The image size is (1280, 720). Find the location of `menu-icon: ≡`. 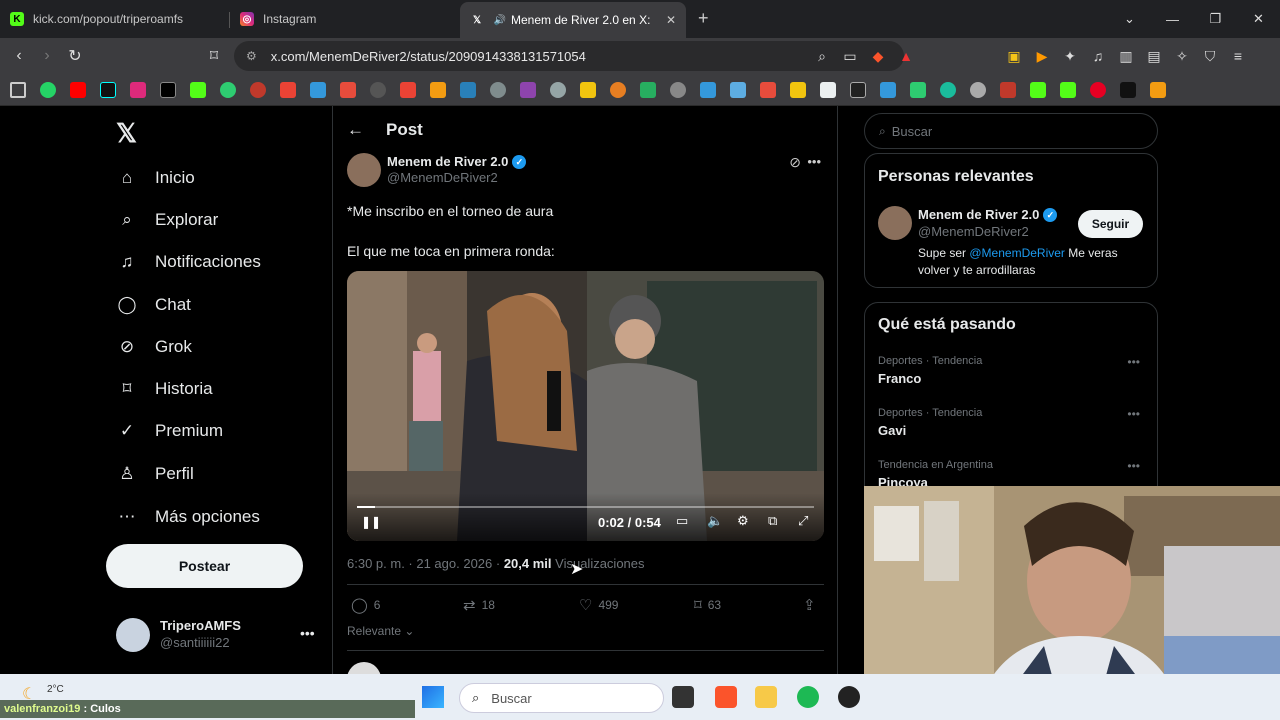

menu-icon: ≡ is located at coordinates (1238, 56).